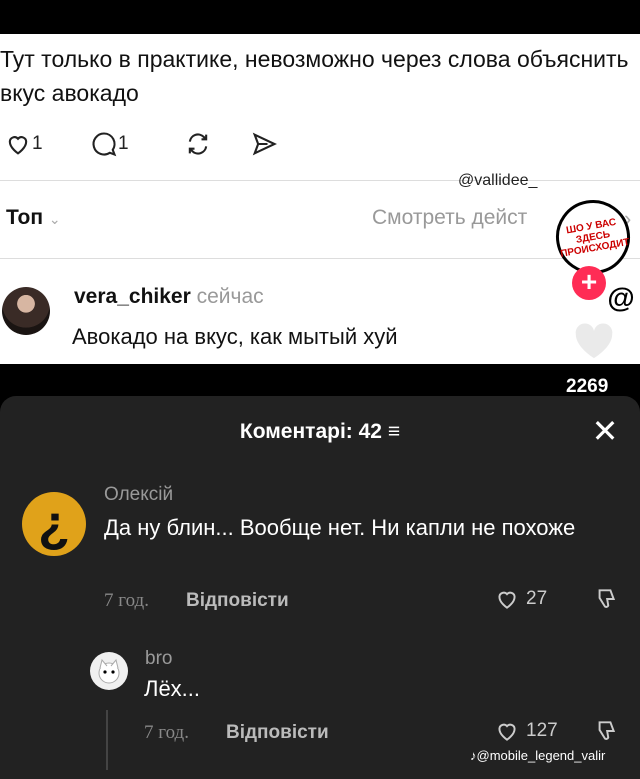  Describe the element at coordinates (138, 495) in the screenshot. I see `comment-author: Олексій` at that location.